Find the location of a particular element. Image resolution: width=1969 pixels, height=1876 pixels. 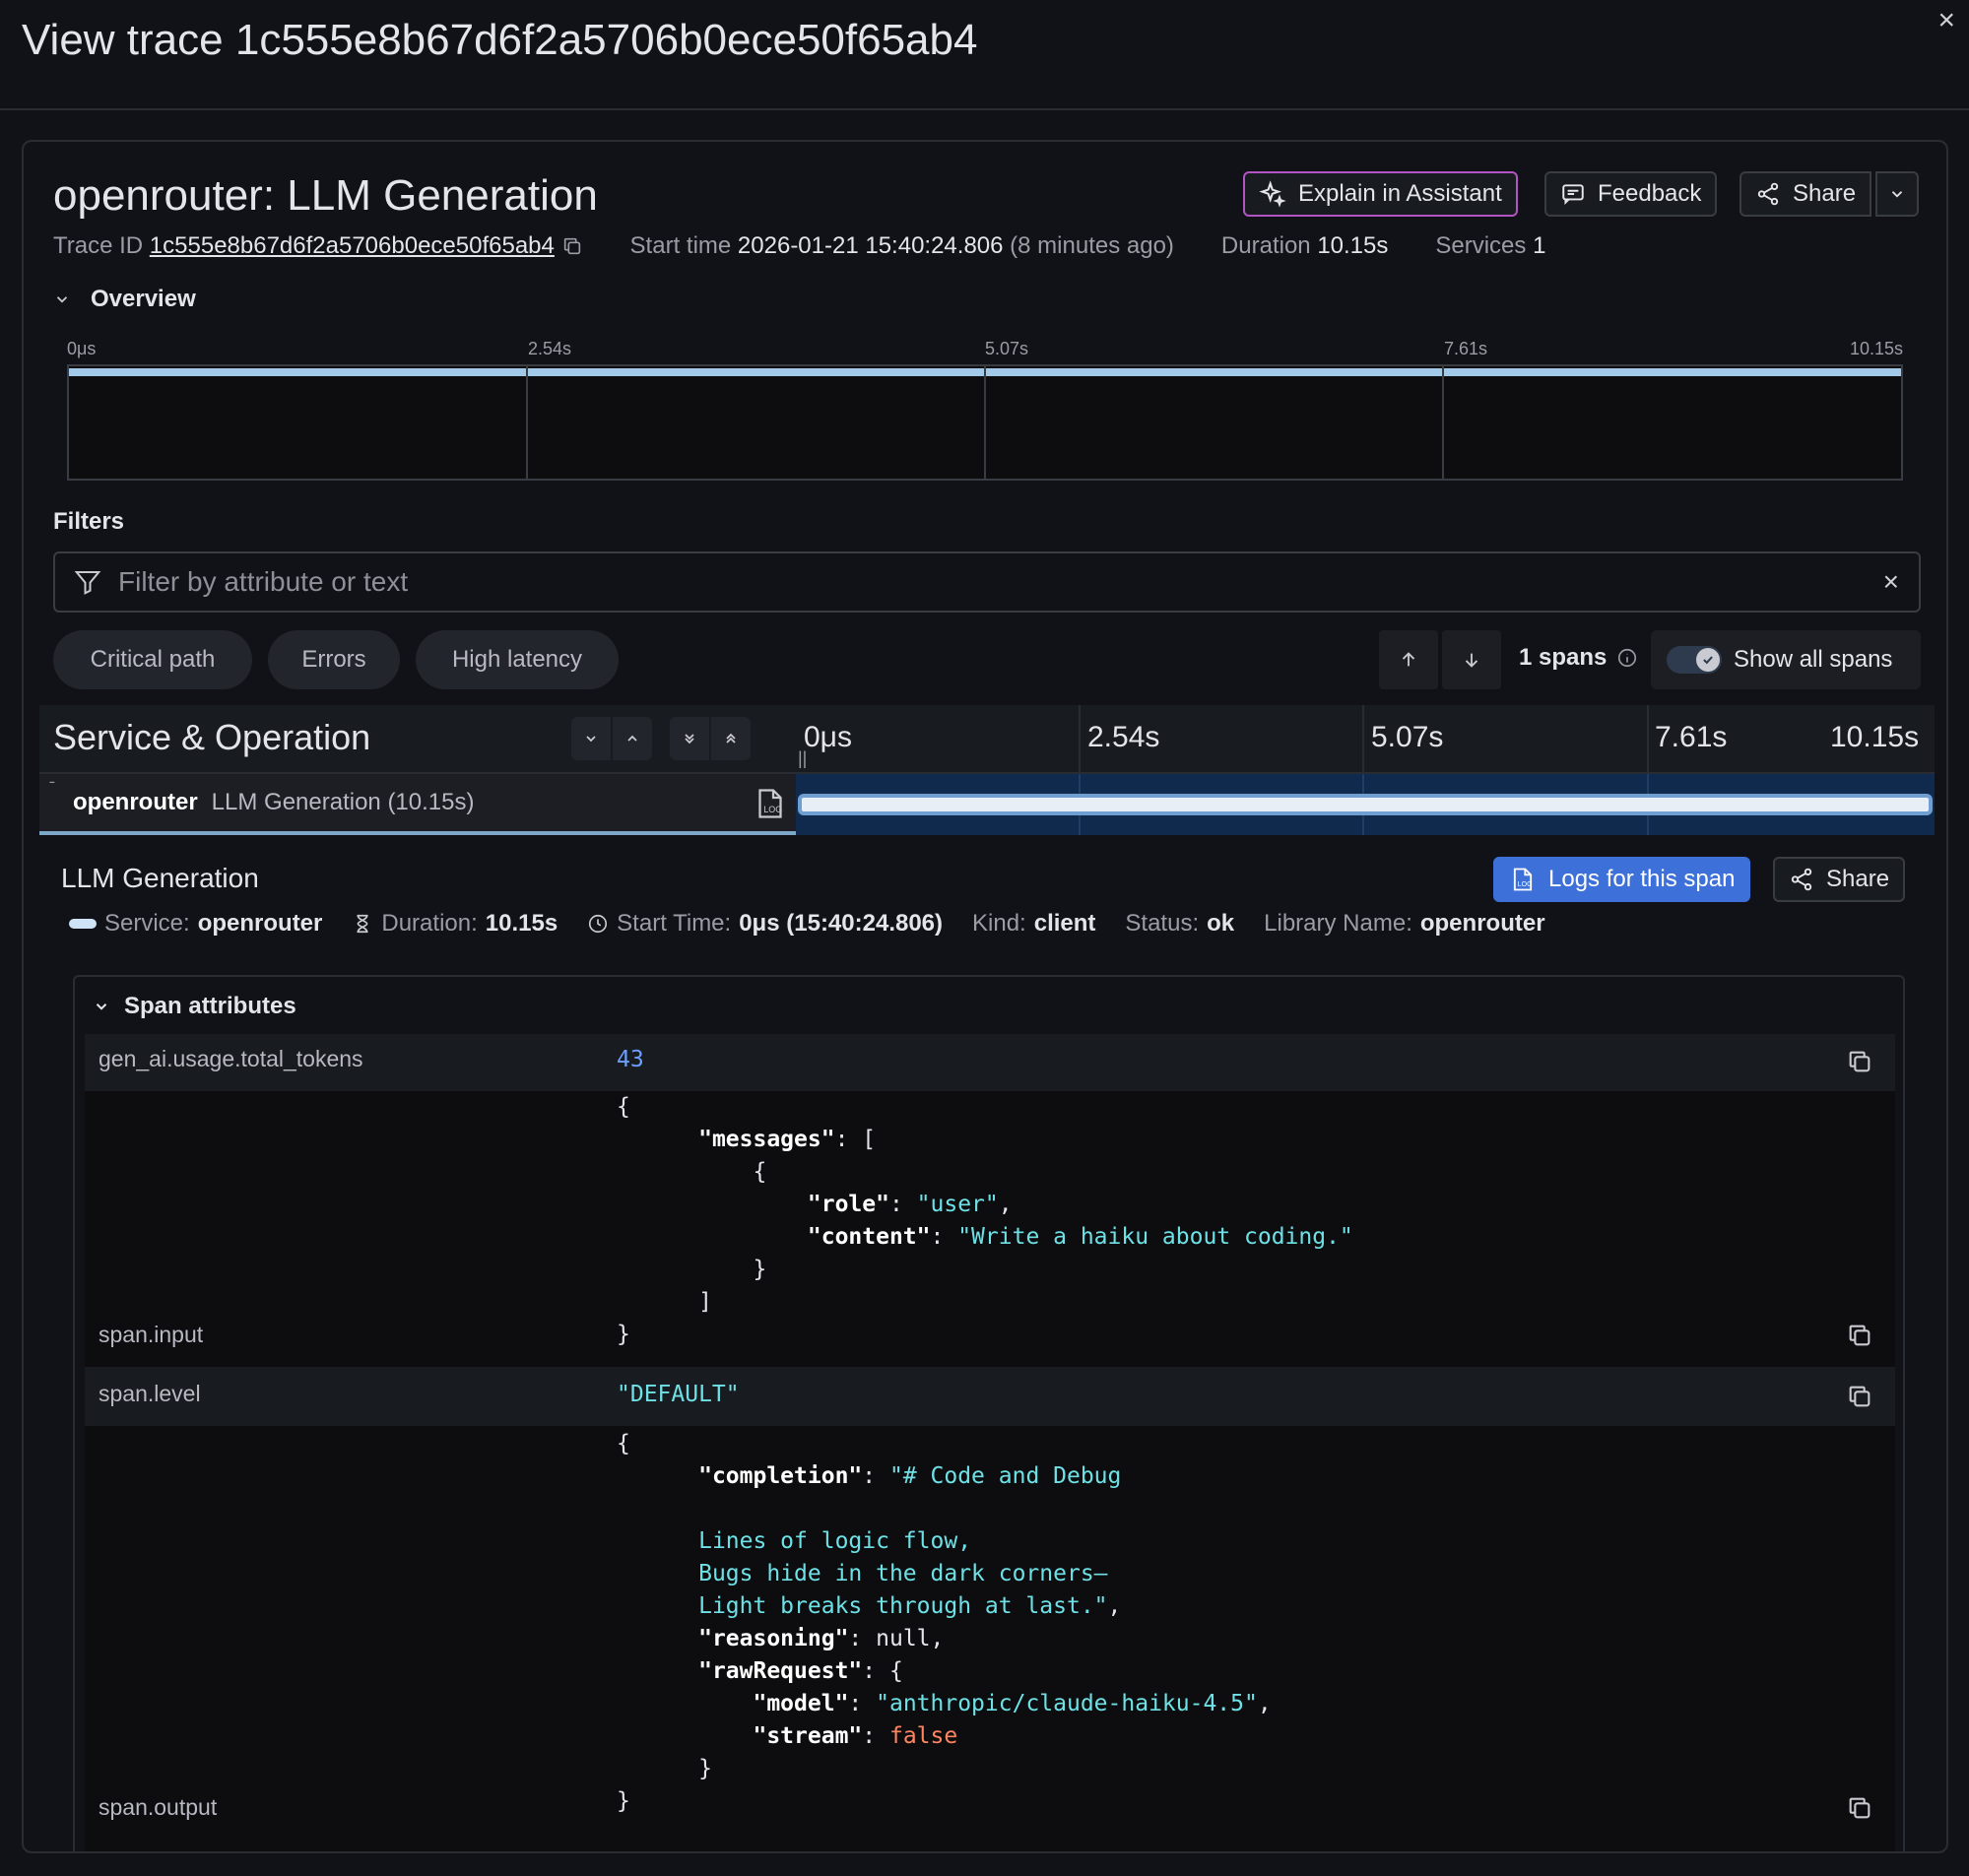

attribute-key: span.output is located at coordinates (158, 1807).